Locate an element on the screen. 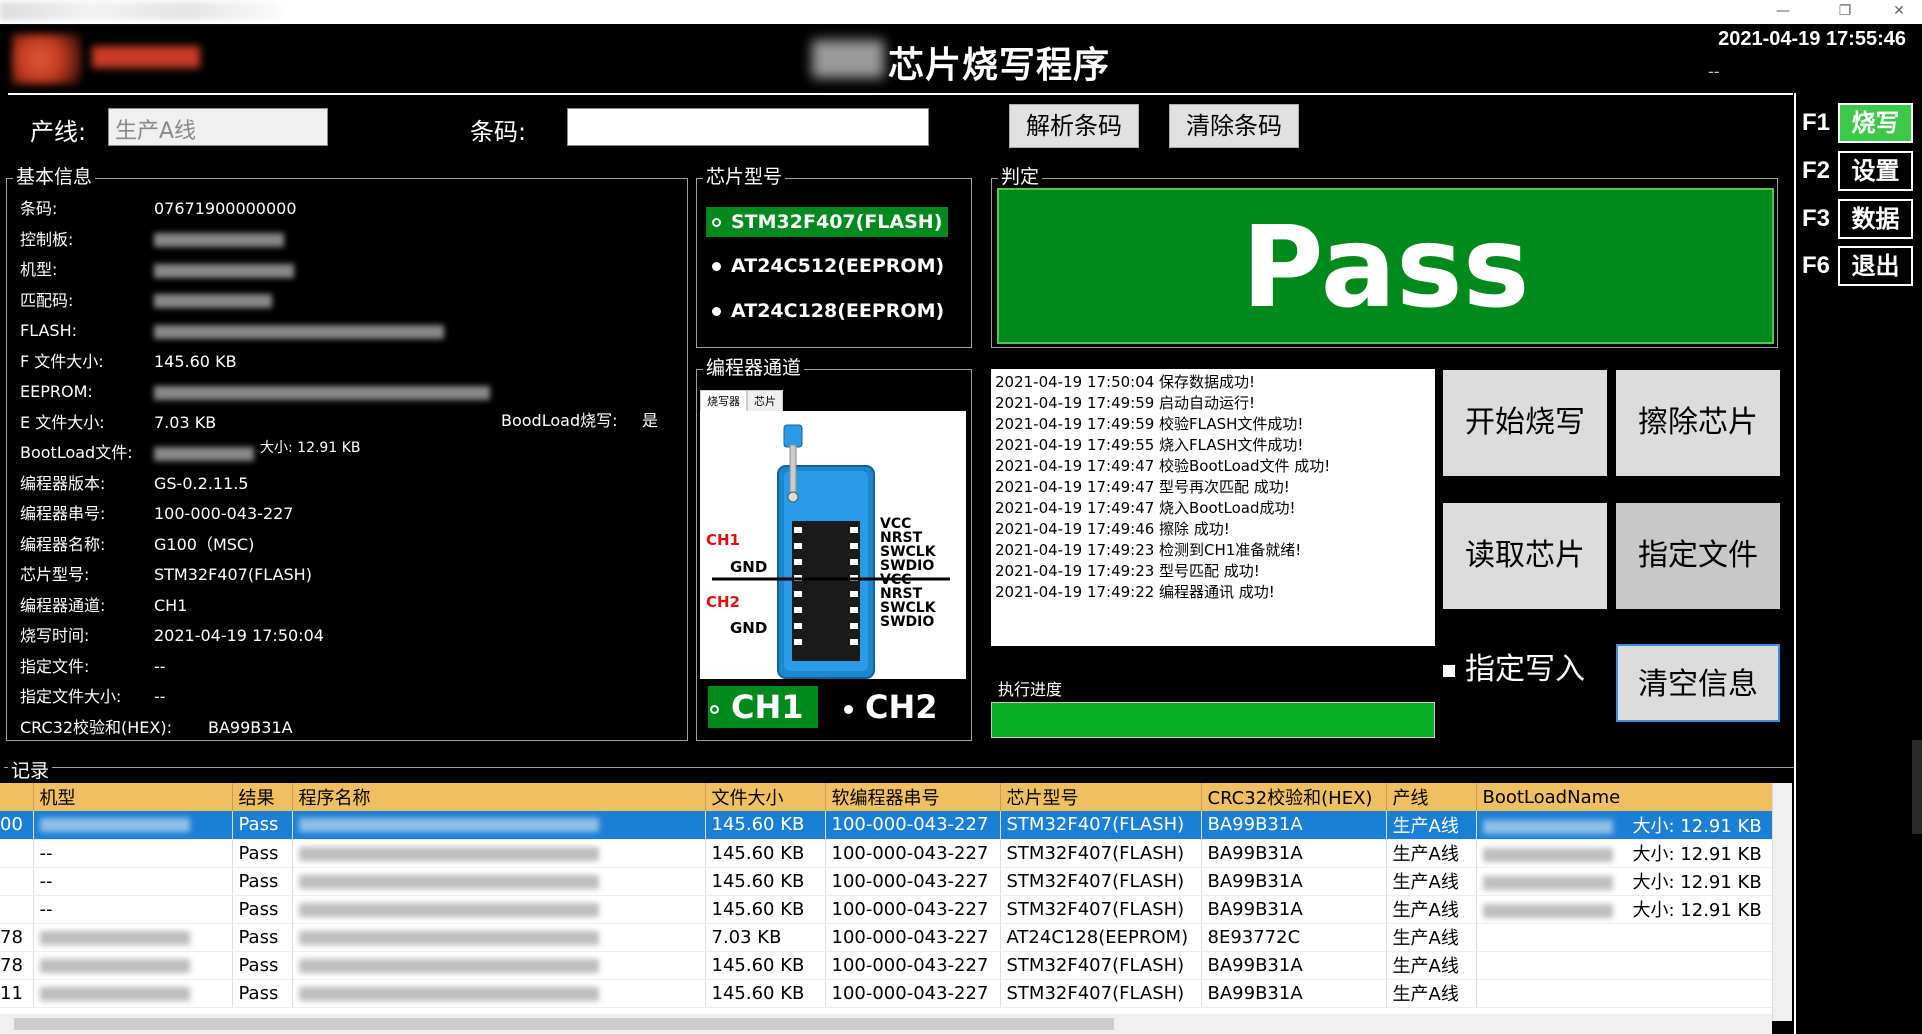  log-entry: 2021-04-19 17:49:47 型号再次匹配 成功! is located at coordinates (1213, 487).